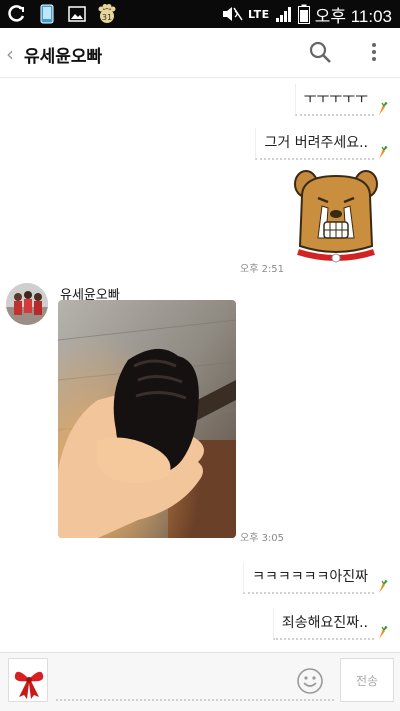  Describe the element at coordinates (200, 14) in the screenshot. I see `status-bar: 31 LTE 오후 11:03` at that location.